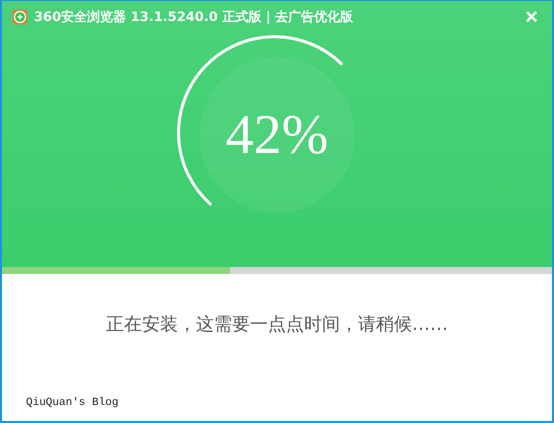  Describe the element at coordinates (73, 403) in the screenshot. I see `footer-credit: QiuQuan's Blog` at that location.